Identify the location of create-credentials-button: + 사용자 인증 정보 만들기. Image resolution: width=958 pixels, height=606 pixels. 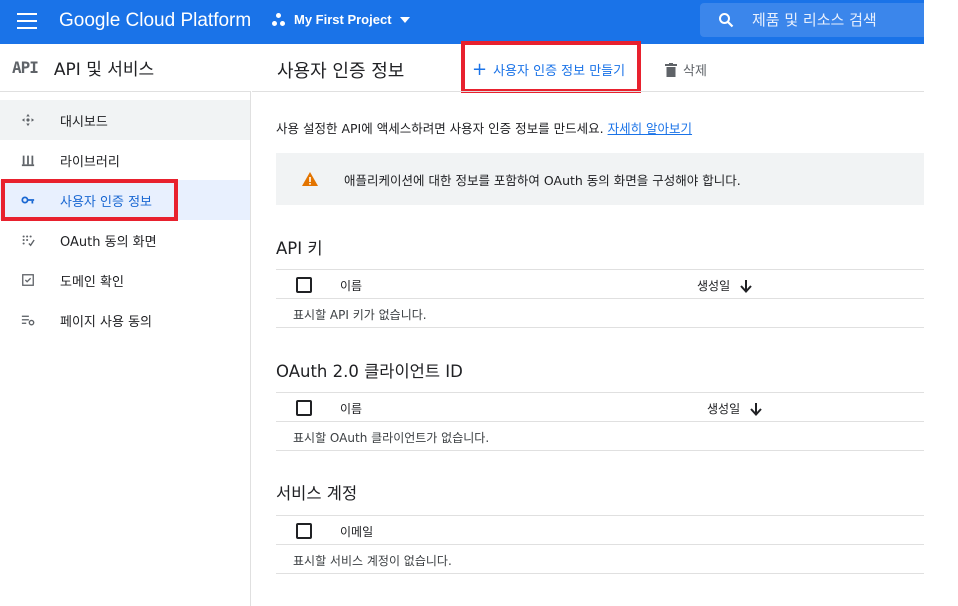
(548, 69).